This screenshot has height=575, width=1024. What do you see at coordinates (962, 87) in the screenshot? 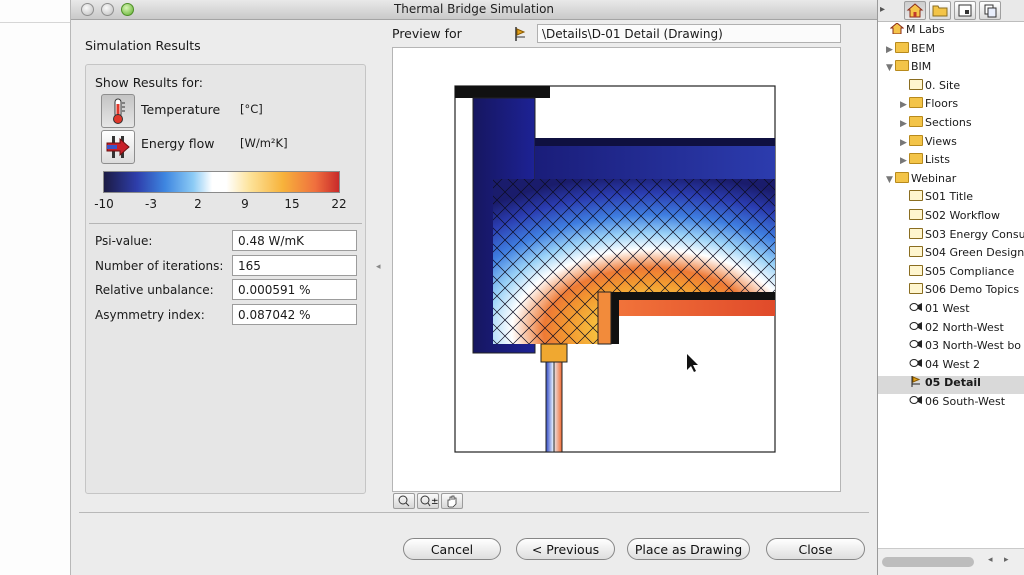
I see `tree-item: 0. Site` at bounding box center [962, 87].